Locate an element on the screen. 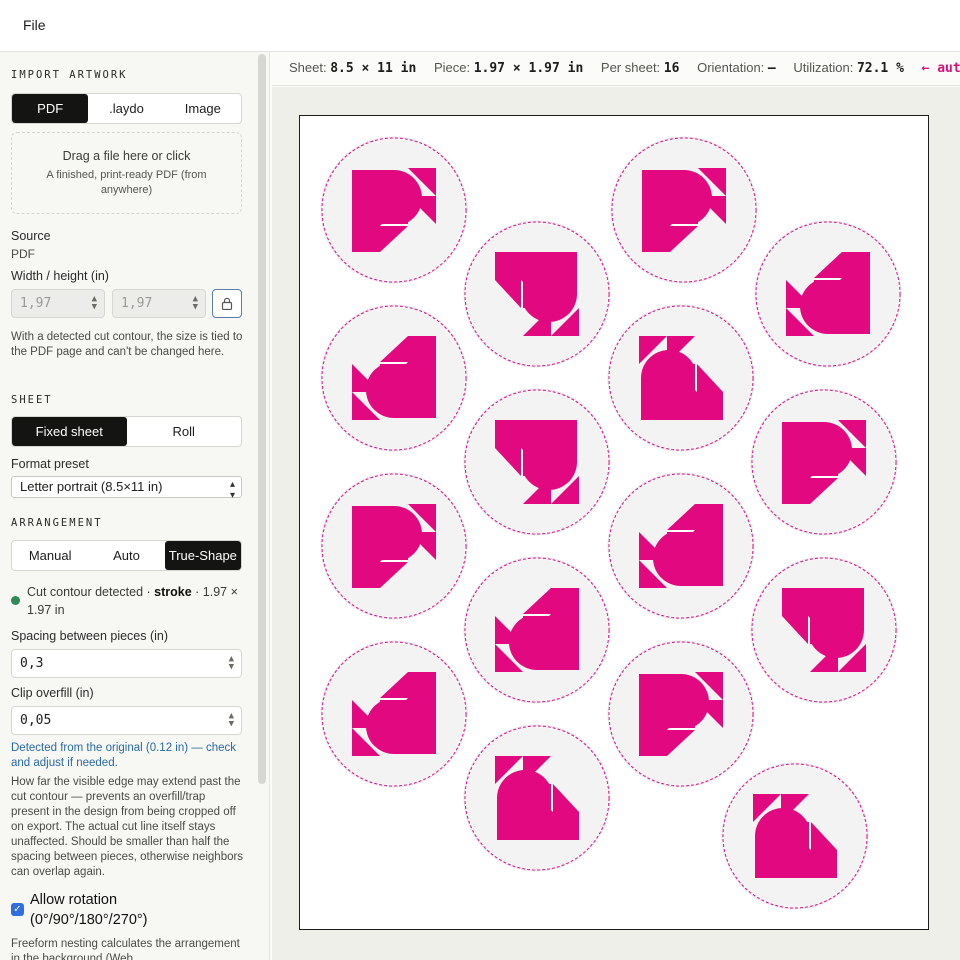 The width and height of the screenshot is (960, 960). per-sheet-label: Per sheet: is located at coordinates (630, 67).